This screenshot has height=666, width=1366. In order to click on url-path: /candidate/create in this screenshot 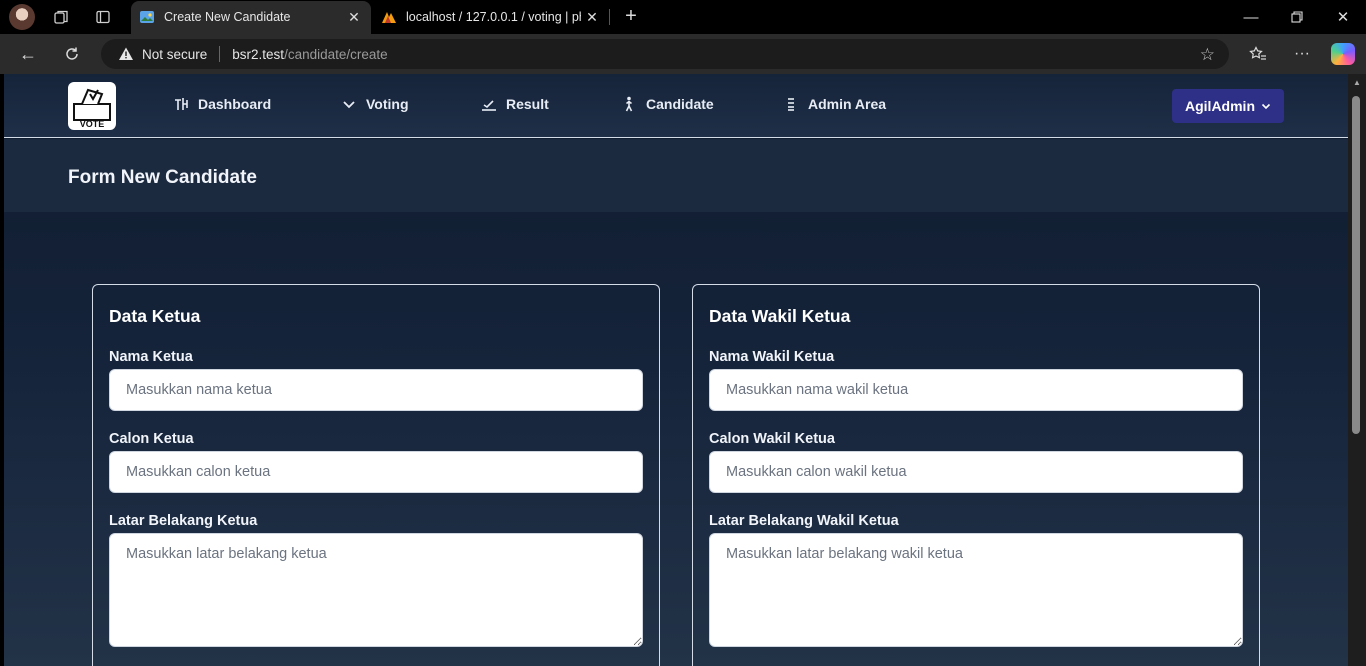, I will do `click(336, 54)`.